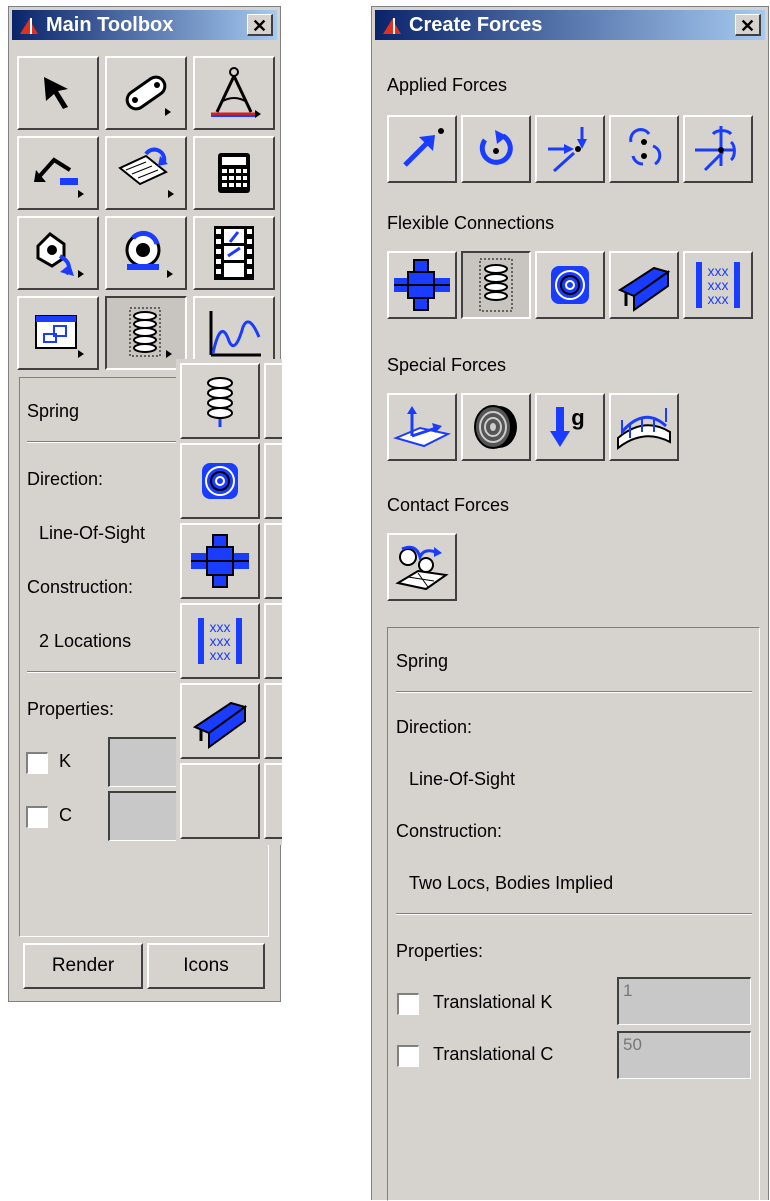  Describe the element at coordinates (110, 25) in the screenshot. I see `main-toolbox-title: Main Toolbox` at that location.